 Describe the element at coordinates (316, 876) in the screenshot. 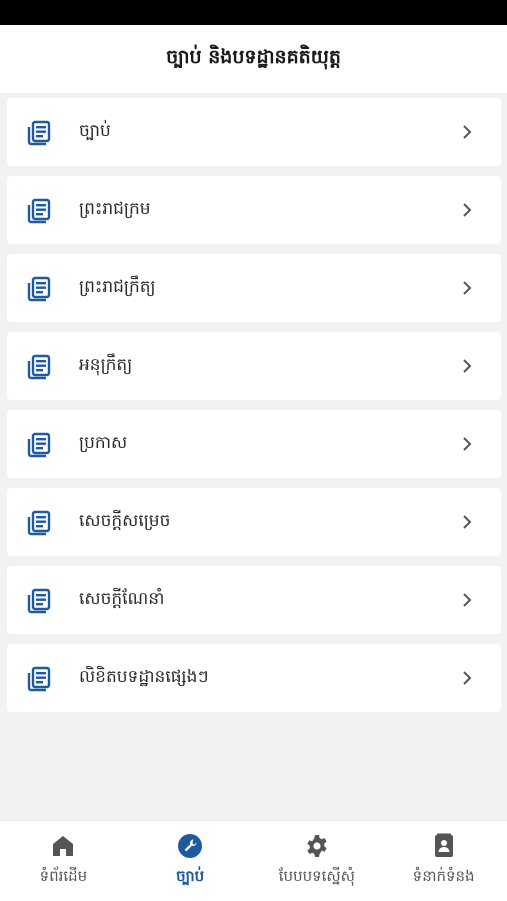

I see `tab-label: បែបបទស្នើសុំ` at that location.